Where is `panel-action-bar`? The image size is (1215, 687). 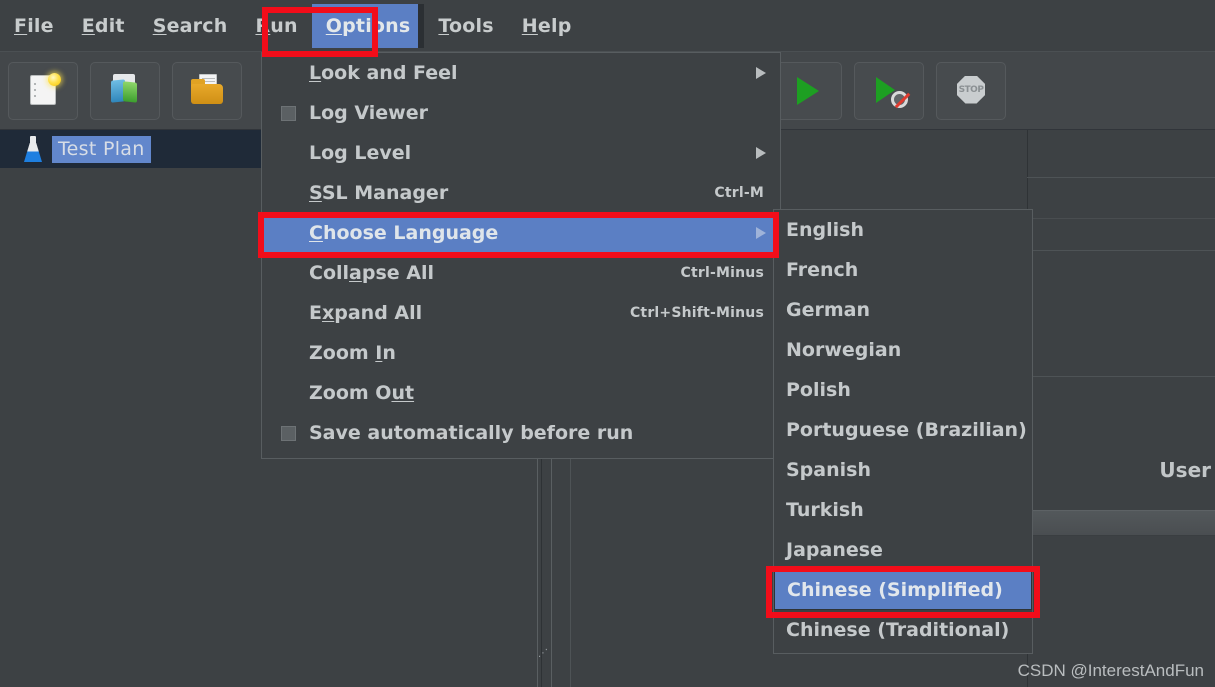 panel-action-bar is located at coordinates (1121, 523).